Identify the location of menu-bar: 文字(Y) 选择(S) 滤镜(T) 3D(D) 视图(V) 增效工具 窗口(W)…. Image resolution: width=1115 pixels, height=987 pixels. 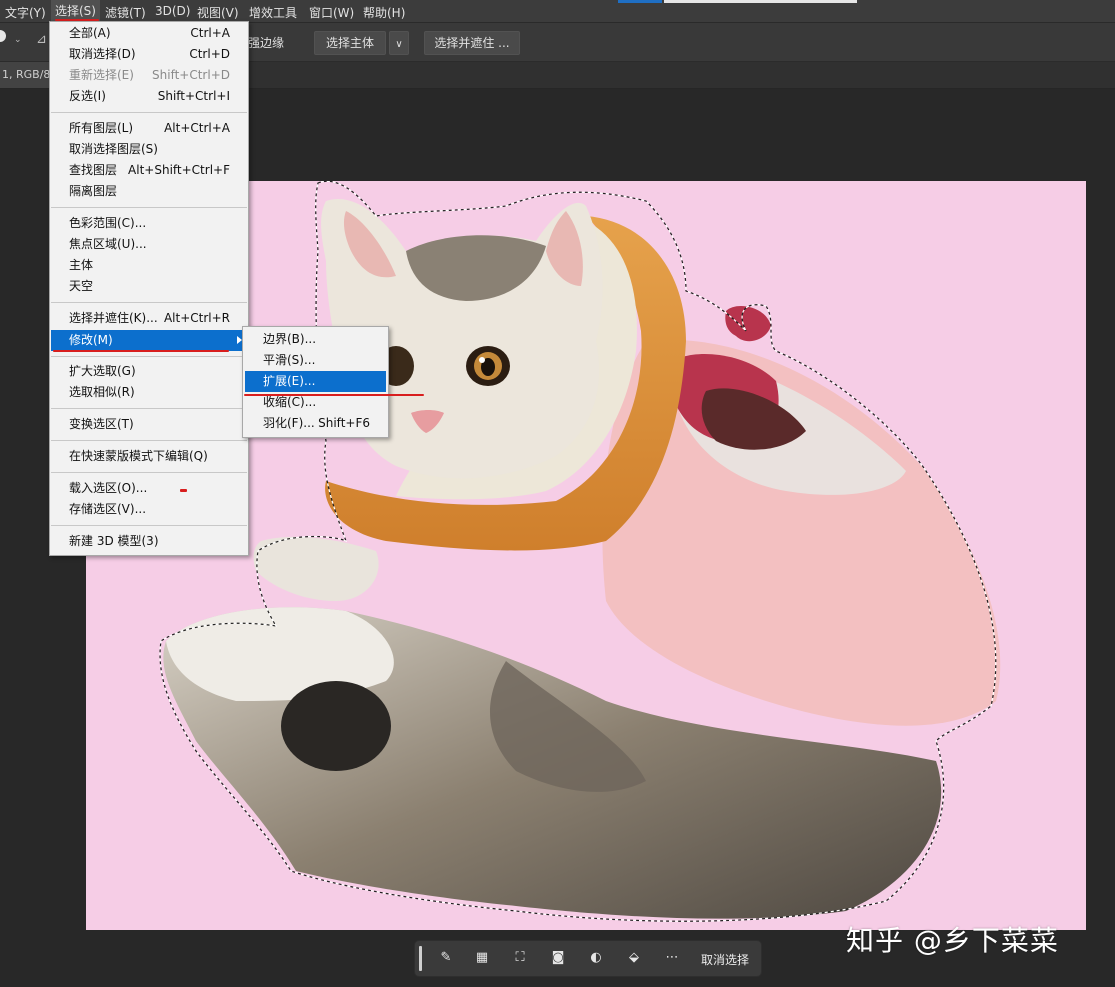
(557, 11).